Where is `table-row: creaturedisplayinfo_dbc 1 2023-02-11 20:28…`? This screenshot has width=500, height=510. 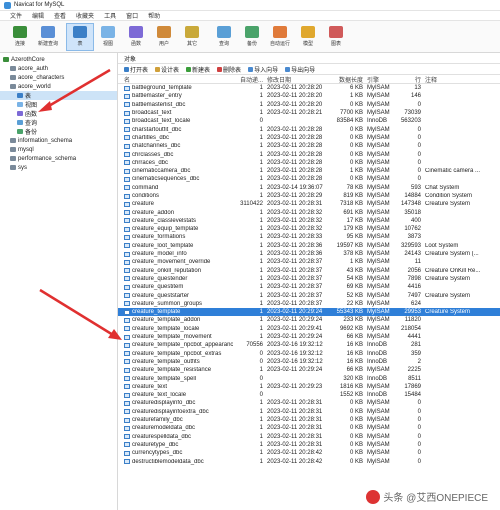
table-row: creaturedisplayinfo_dbc 1 2023-02-11 20:28… is located at coordinates (309, 403).